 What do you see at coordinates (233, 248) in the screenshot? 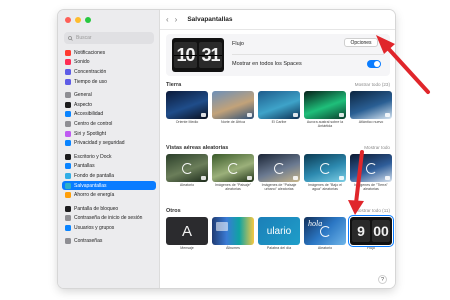
I see `thumbnail-caption: Álbumes` at bounding box center [233, 248].